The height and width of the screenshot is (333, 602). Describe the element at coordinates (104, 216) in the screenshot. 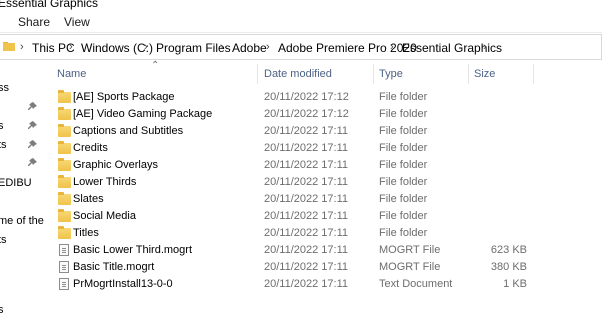

I see `file-name: Social Media` at that location.